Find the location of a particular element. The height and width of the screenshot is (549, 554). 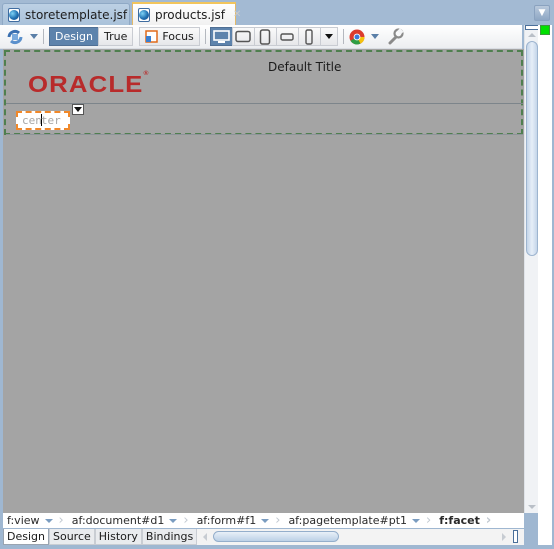

tablet-portrait-view-button is located at coordinates (265, 36).